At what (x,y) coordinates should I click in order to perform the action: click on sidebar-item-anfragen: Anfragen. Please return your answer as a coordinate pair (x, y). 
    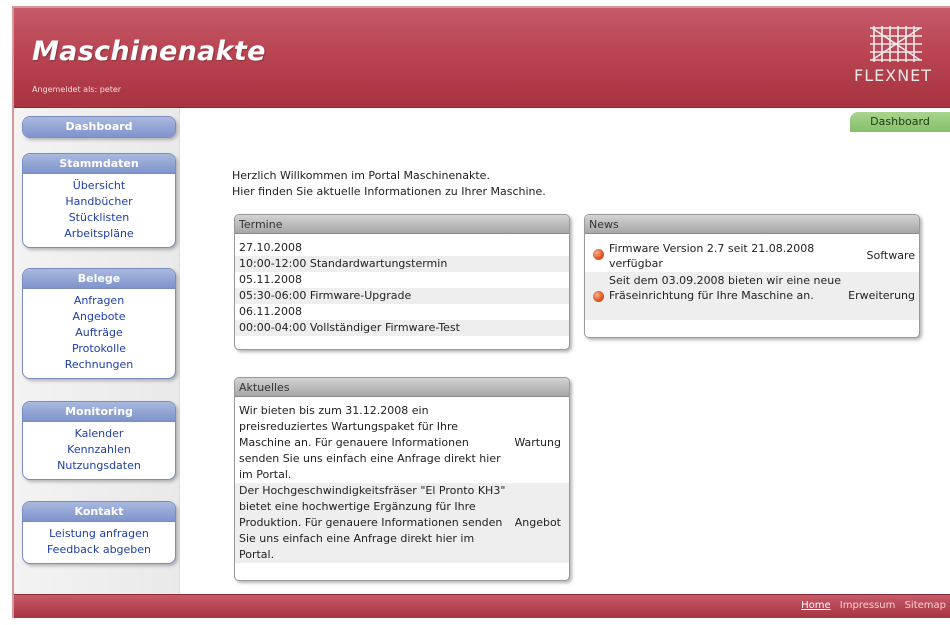
    Looking at the image, I should click on (99, 301).